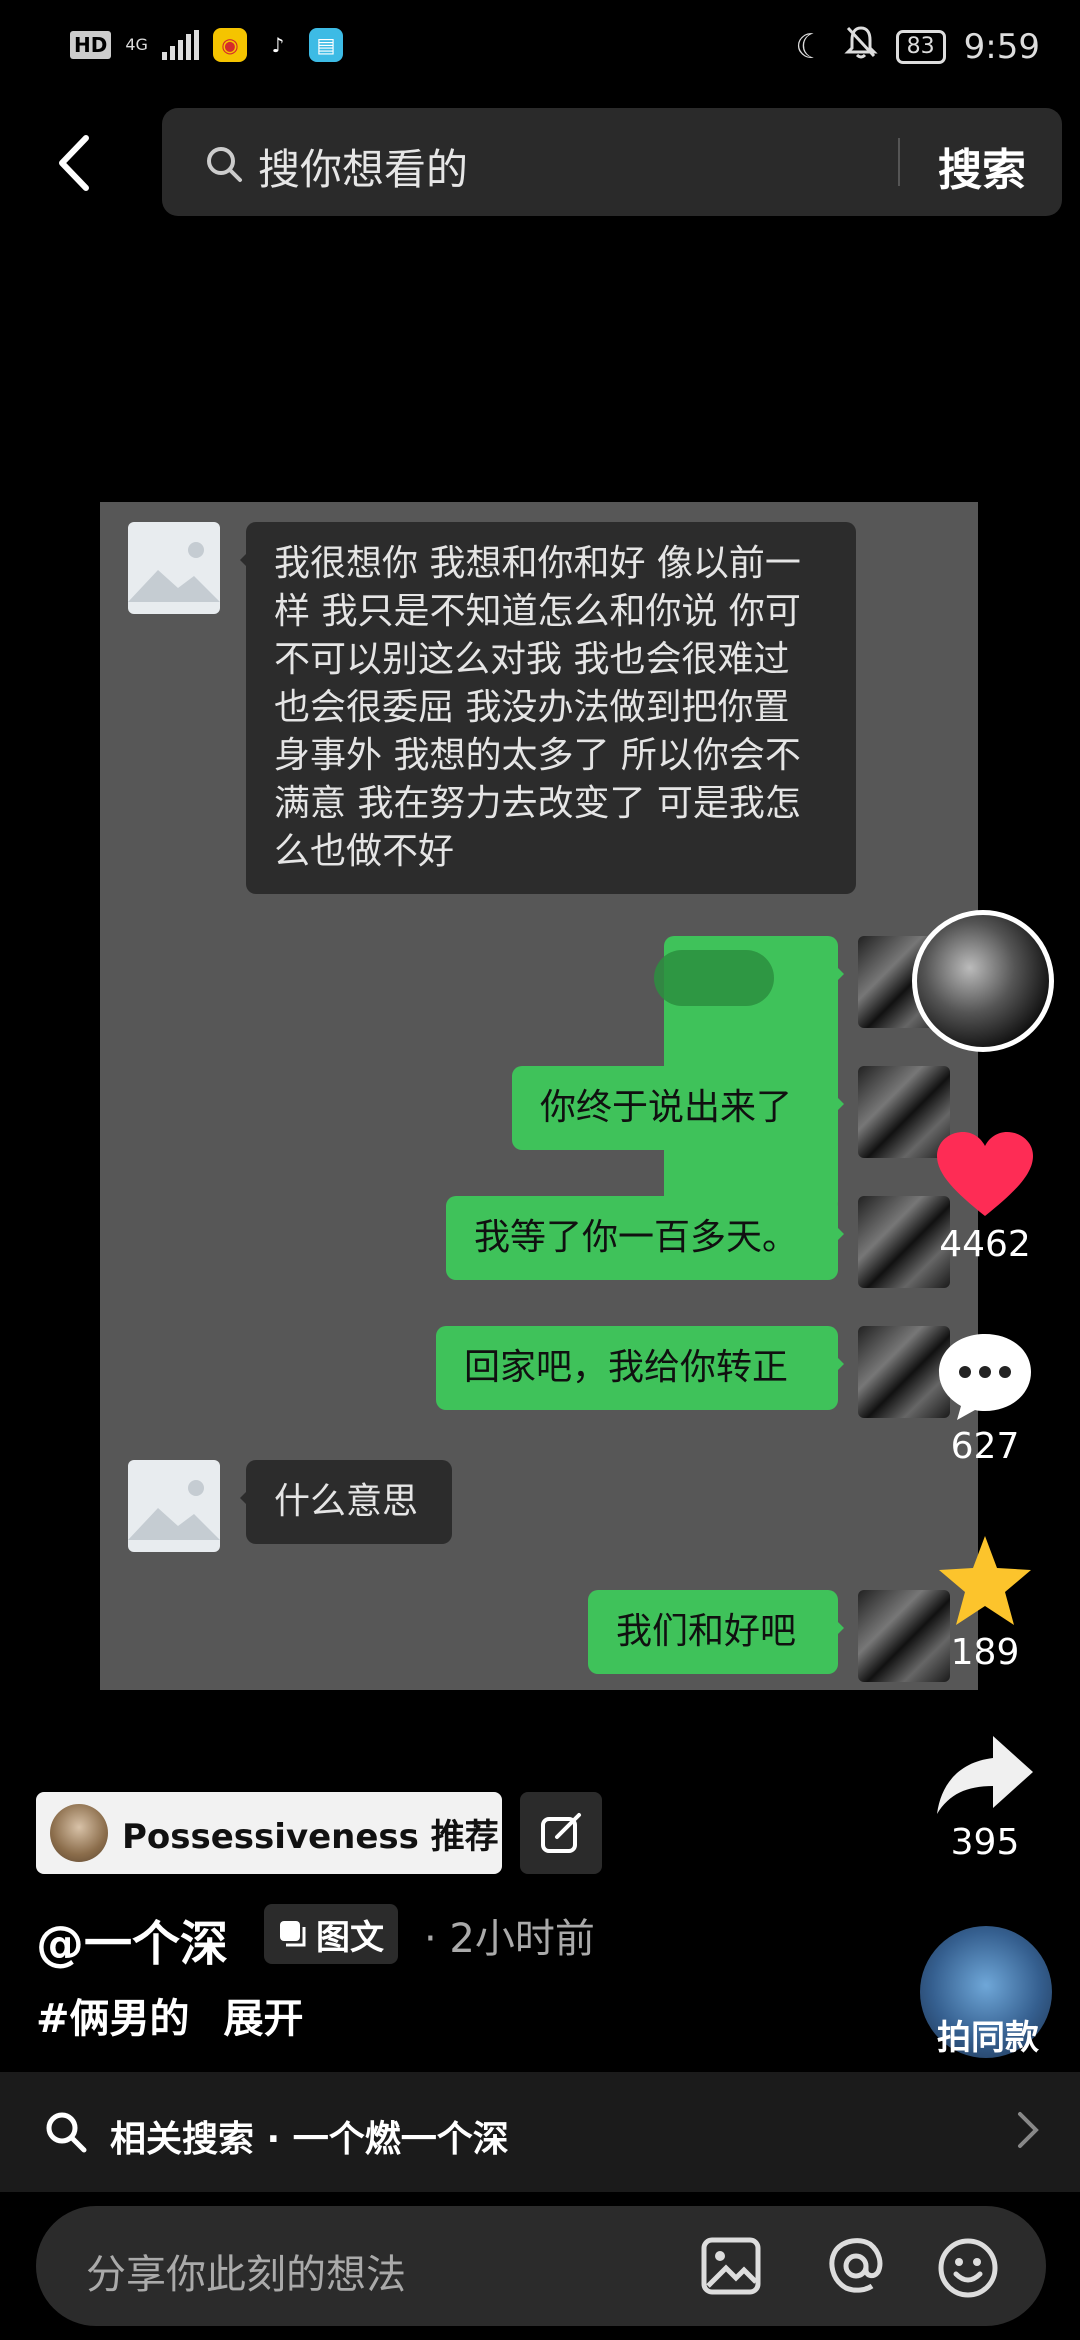 The height and width of the screenshot is (2340, 1080). Describe the element at coordinates (293, 1934) in the screenshot. I see `image-text-icon` at that location.